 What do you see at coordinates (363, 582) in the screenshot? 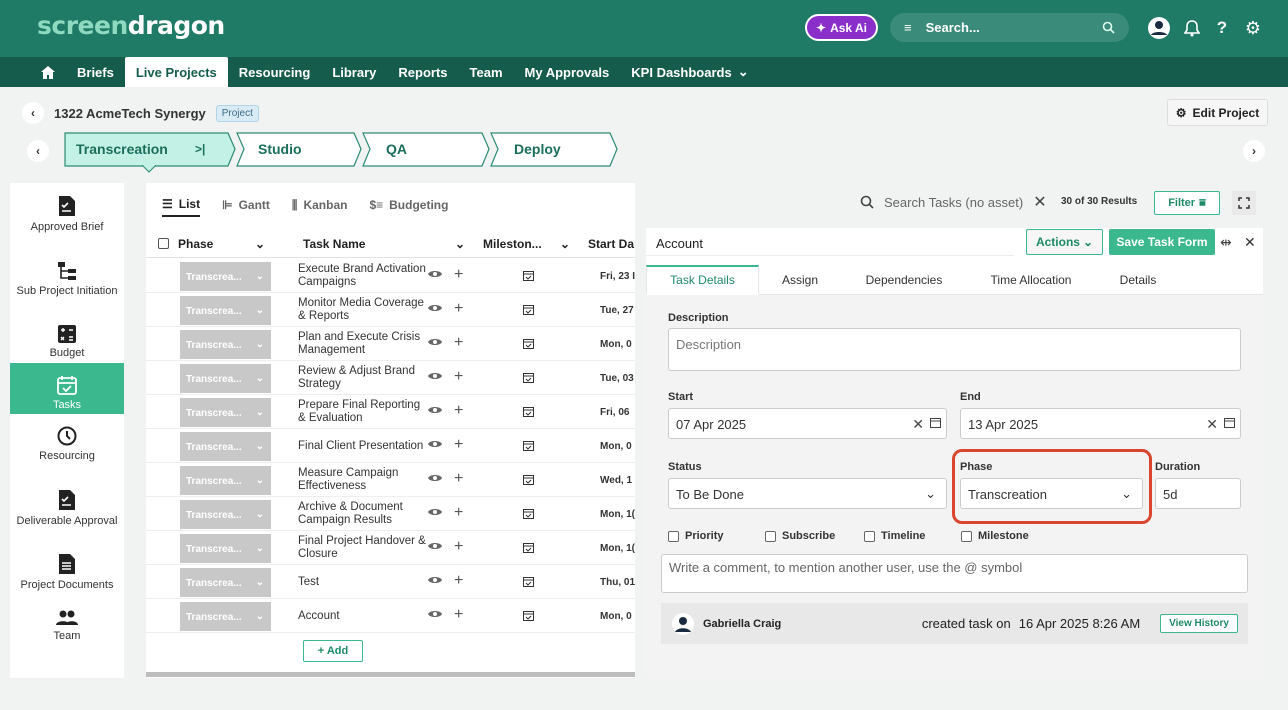
I see `task-name: Test` at bounding box center [363, 582].